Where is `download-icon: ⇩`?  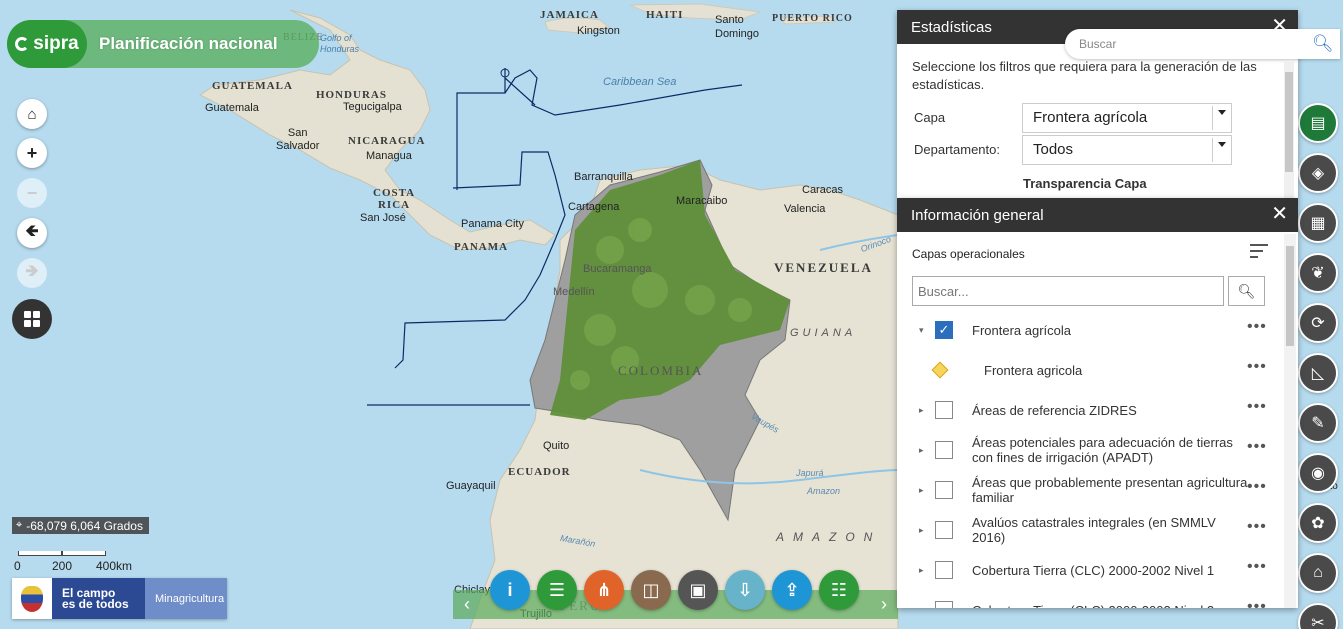
download-icon: ⇩ is located at coordinates (745, 589).